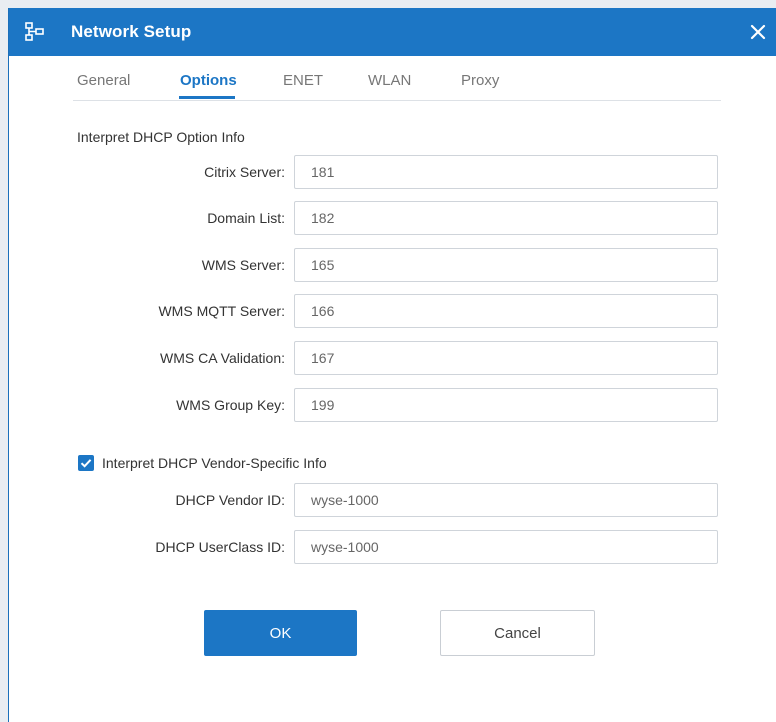 The width and height of the screenshot is (776, 722). I want to click on wms-server-field, so click(506, 265).